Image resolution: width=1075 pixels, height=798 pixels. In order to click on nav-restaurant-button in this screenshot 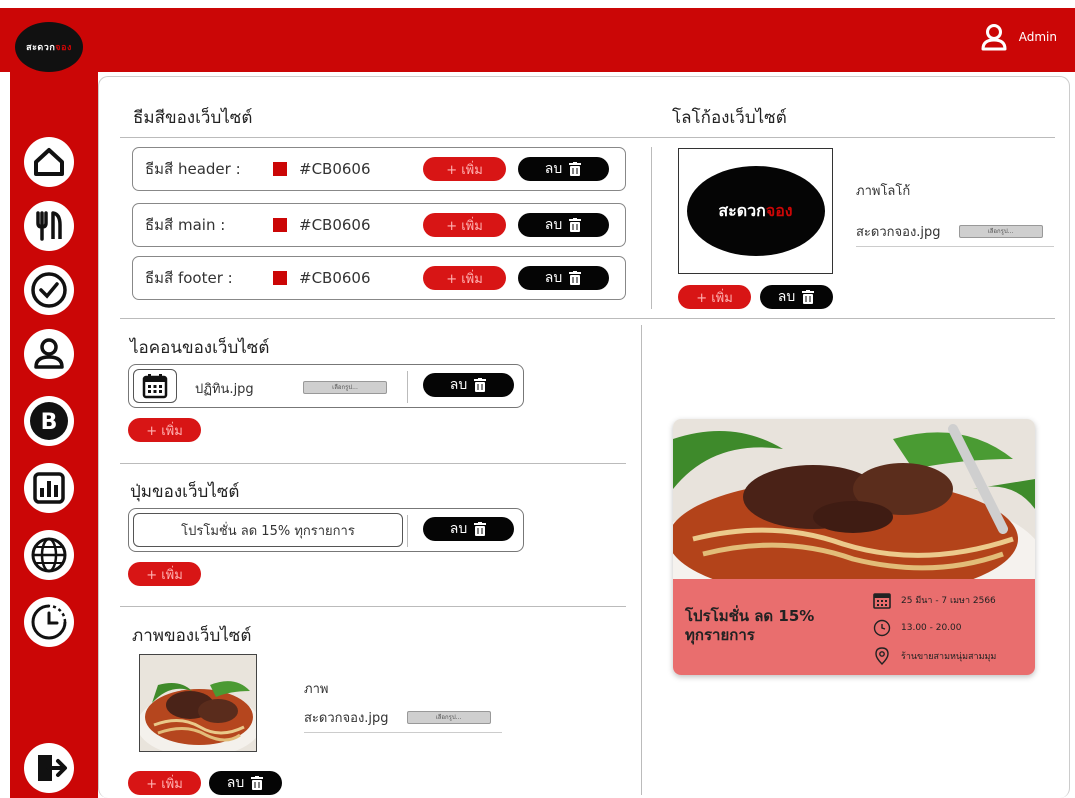, I will do `click(49, 226)`.